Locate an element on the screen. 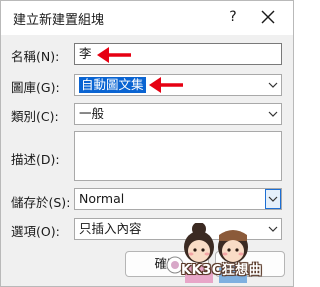 Image resolution: width=320 pixels, height=287 pixels. gallery-dropdown-button is located at coordinates (273, 85).